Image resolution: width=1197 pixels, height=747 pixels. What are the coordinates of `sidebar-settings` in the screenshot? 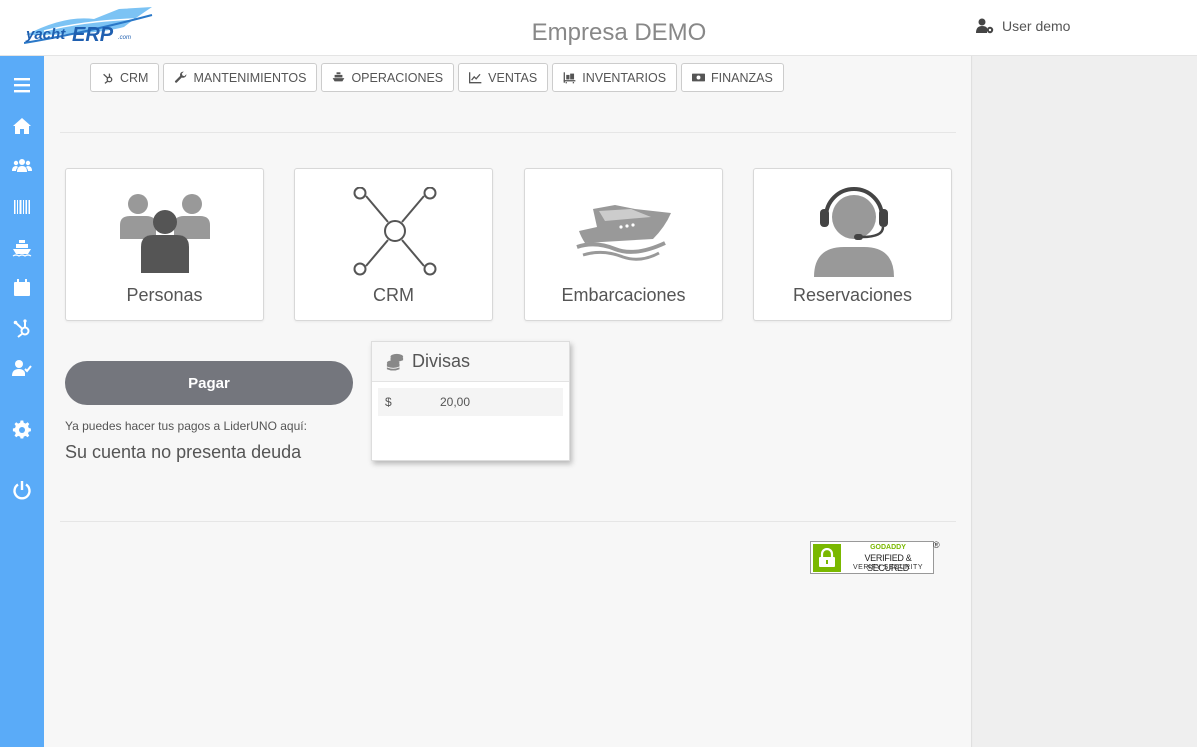 It's located at (22, 430).